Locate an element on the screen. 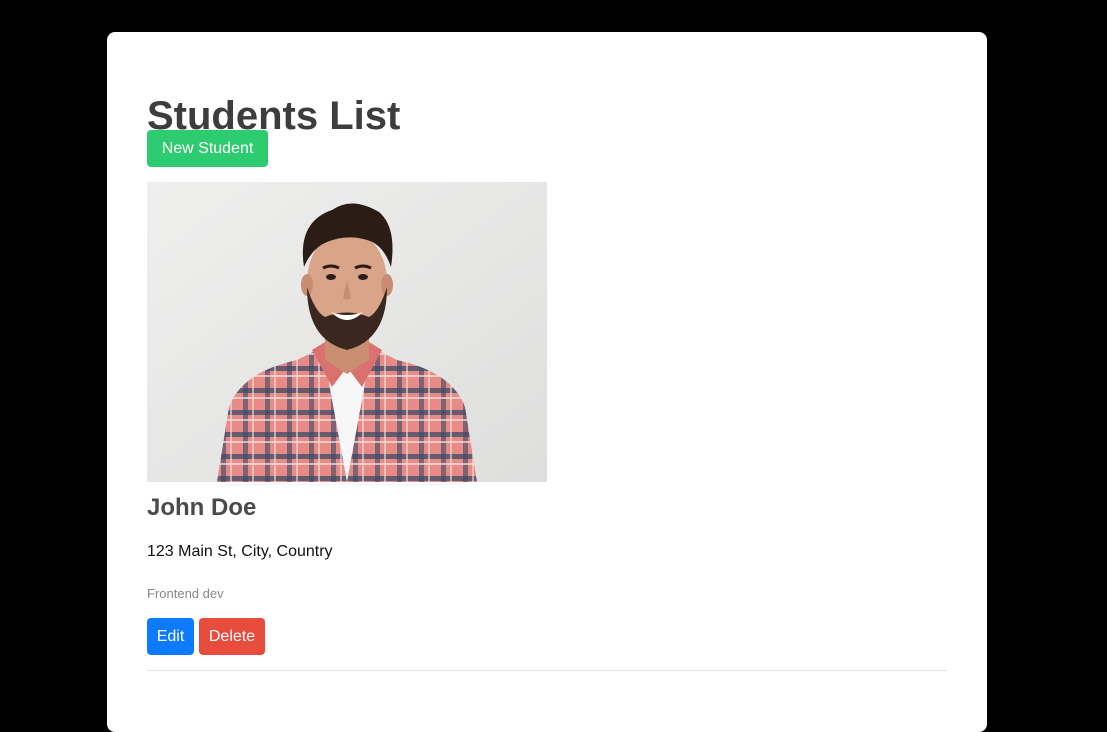 This screenshot has height=732, width=1107. student-address: 123 Main St, City, Country is located at coordinates (240, 551).